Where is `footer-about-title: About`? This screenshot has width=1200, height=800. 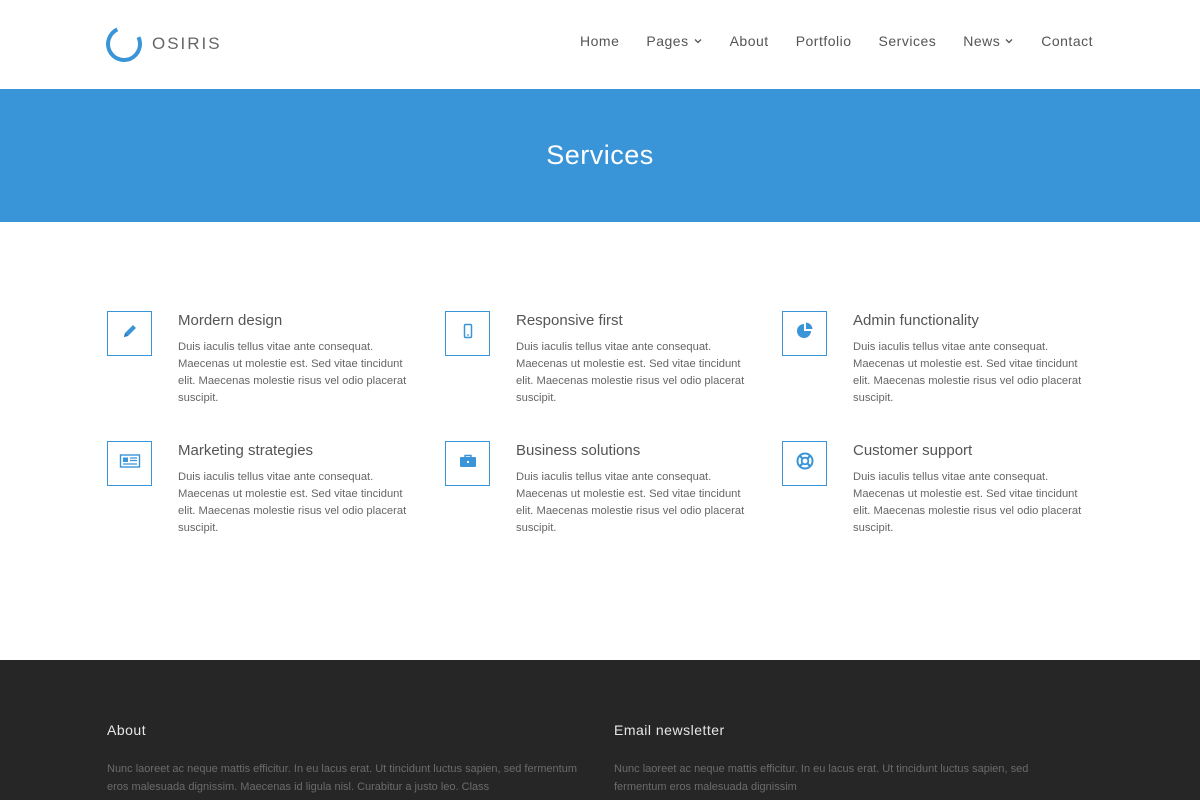 footer-about-title: About is located at coordinates (127, 730).